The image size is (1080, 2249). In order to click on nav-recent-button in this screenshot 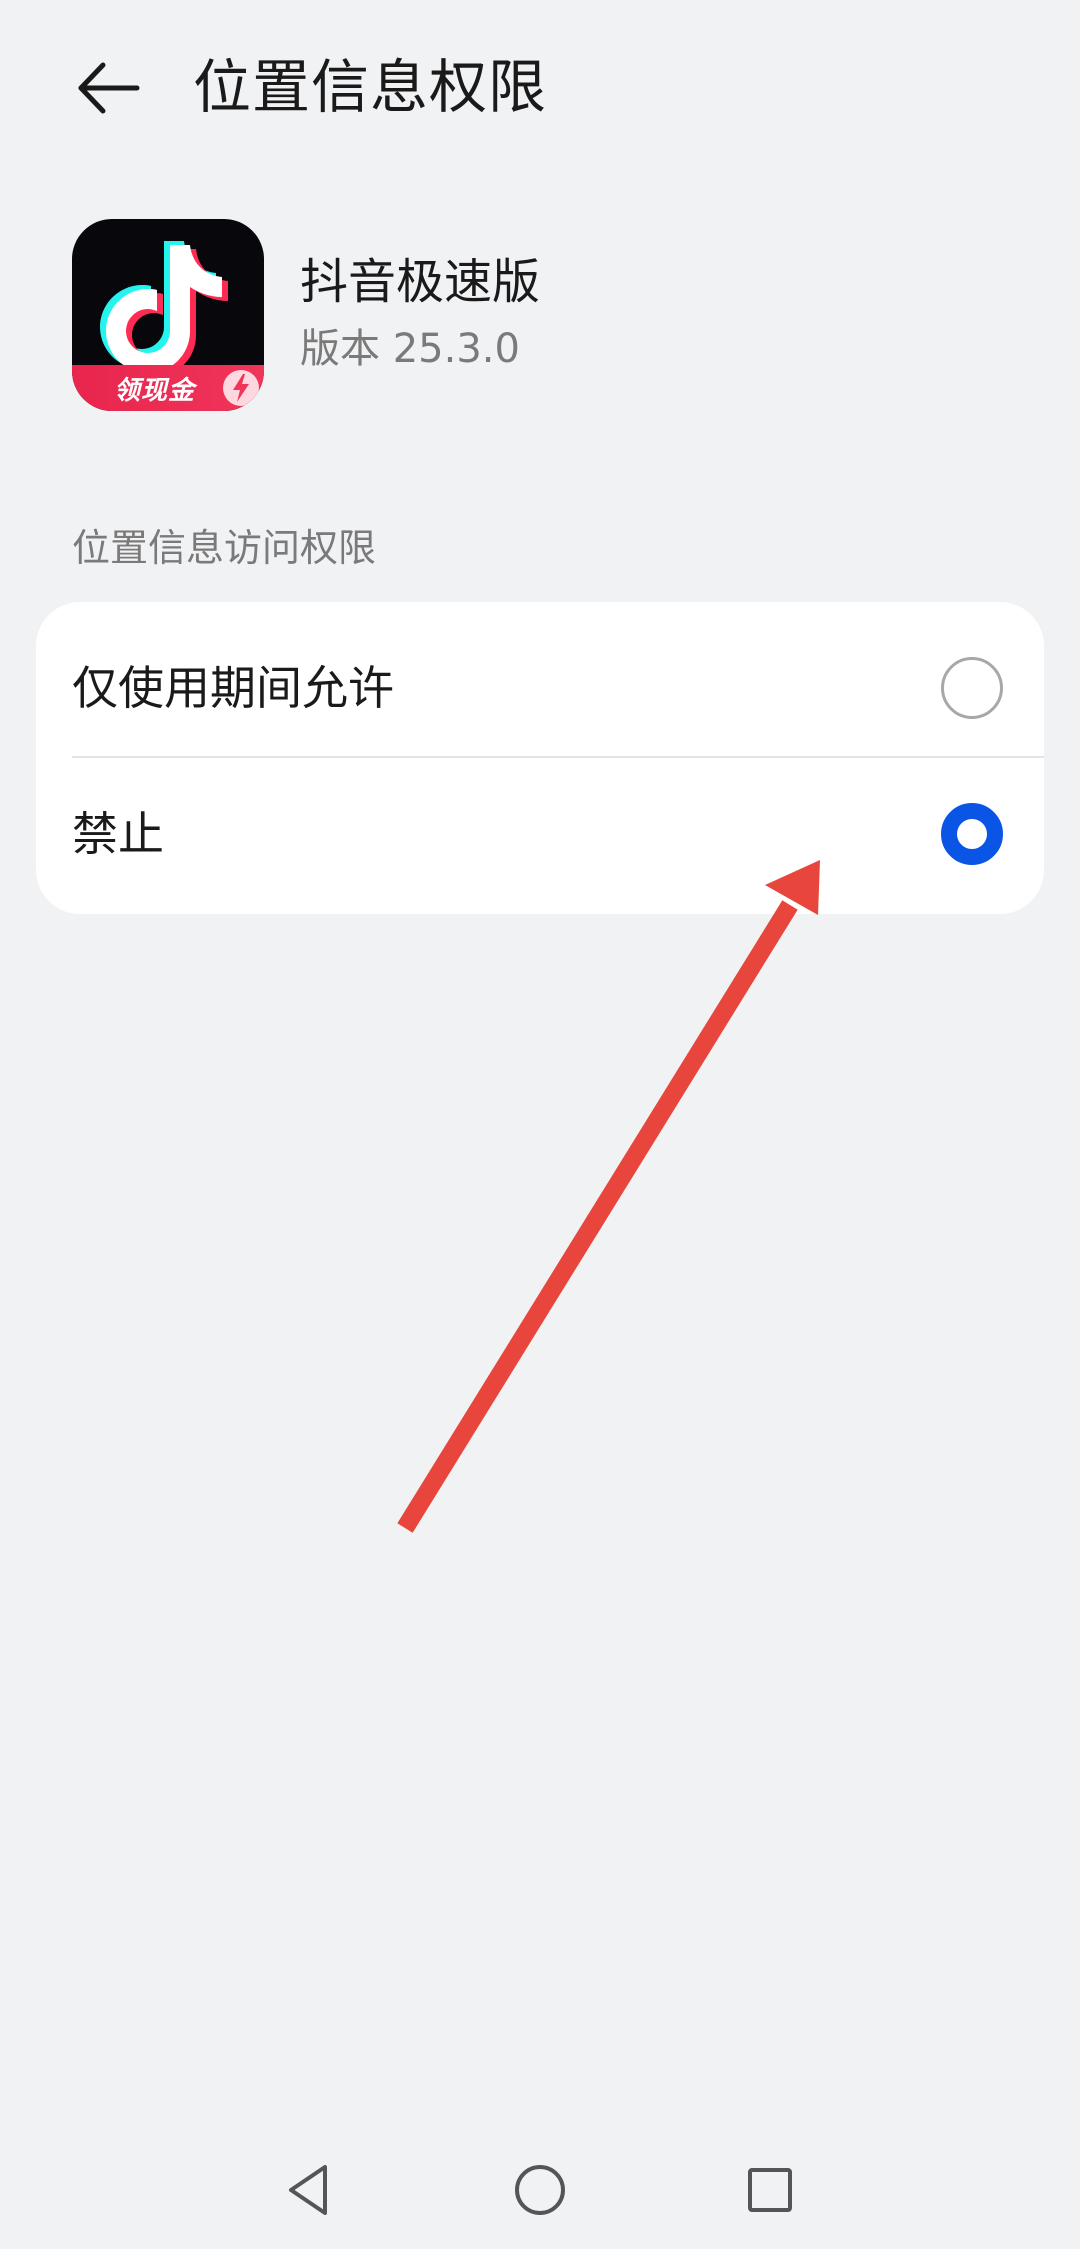, I will do `click(770, 2190)`.